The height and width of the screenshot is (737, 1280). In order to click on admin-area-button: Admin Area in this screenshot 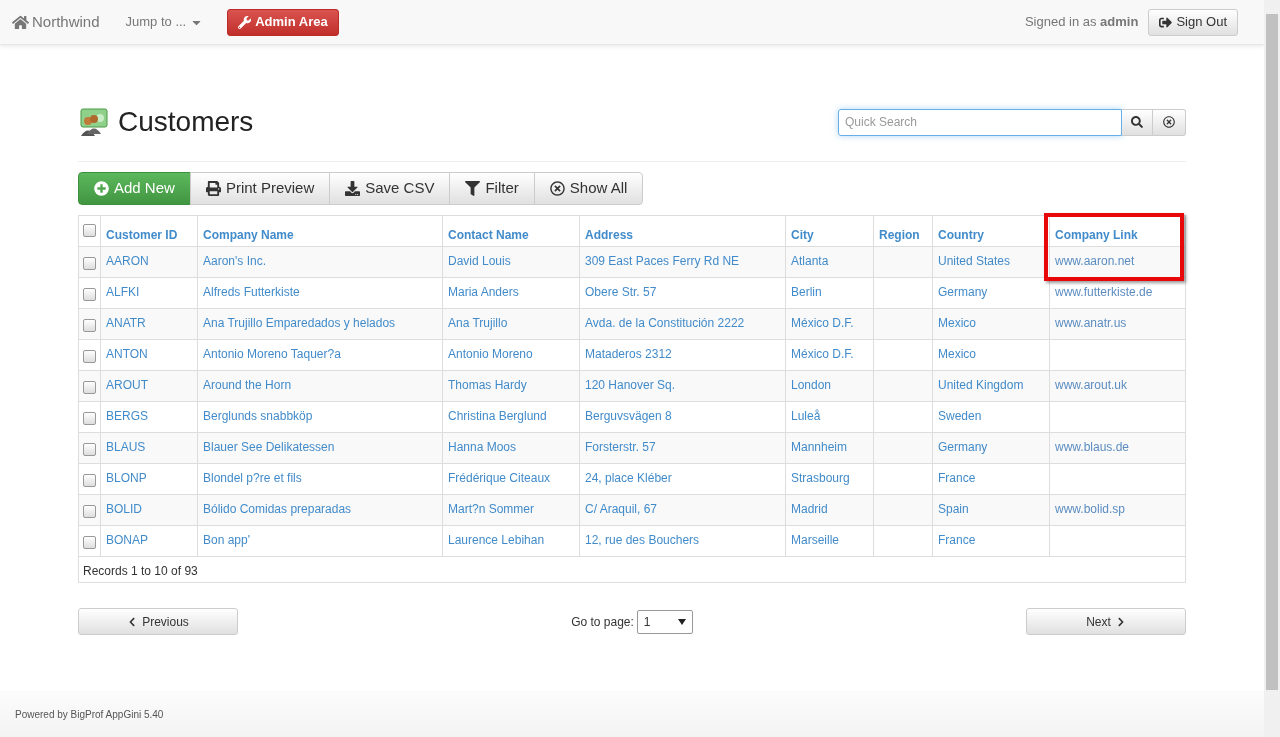, I will do `click(283, 22)`.